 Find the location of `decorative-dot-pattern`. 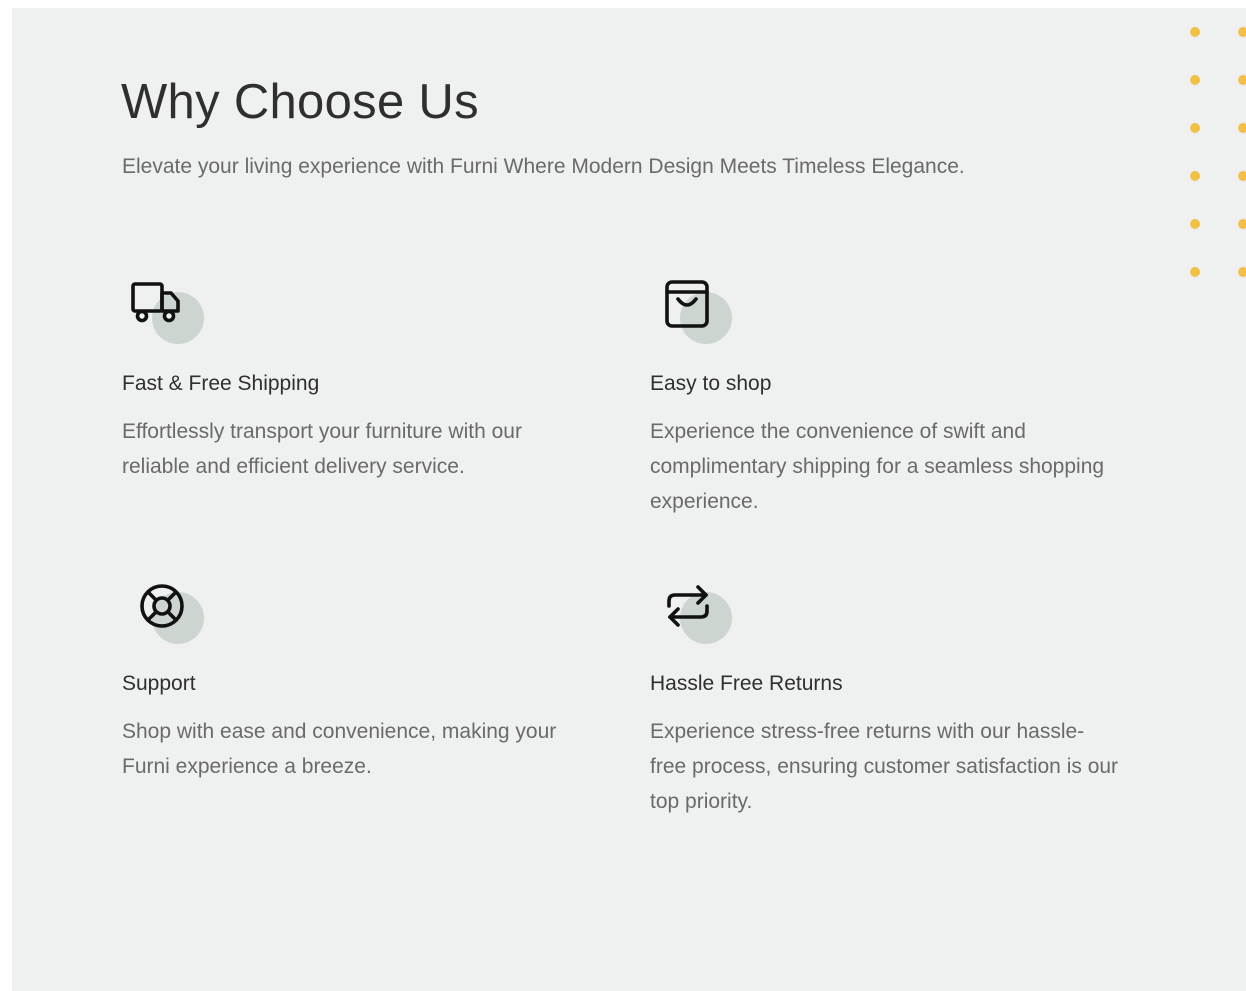

decorative-dot-pattern is located at coordinates (1218, 162).